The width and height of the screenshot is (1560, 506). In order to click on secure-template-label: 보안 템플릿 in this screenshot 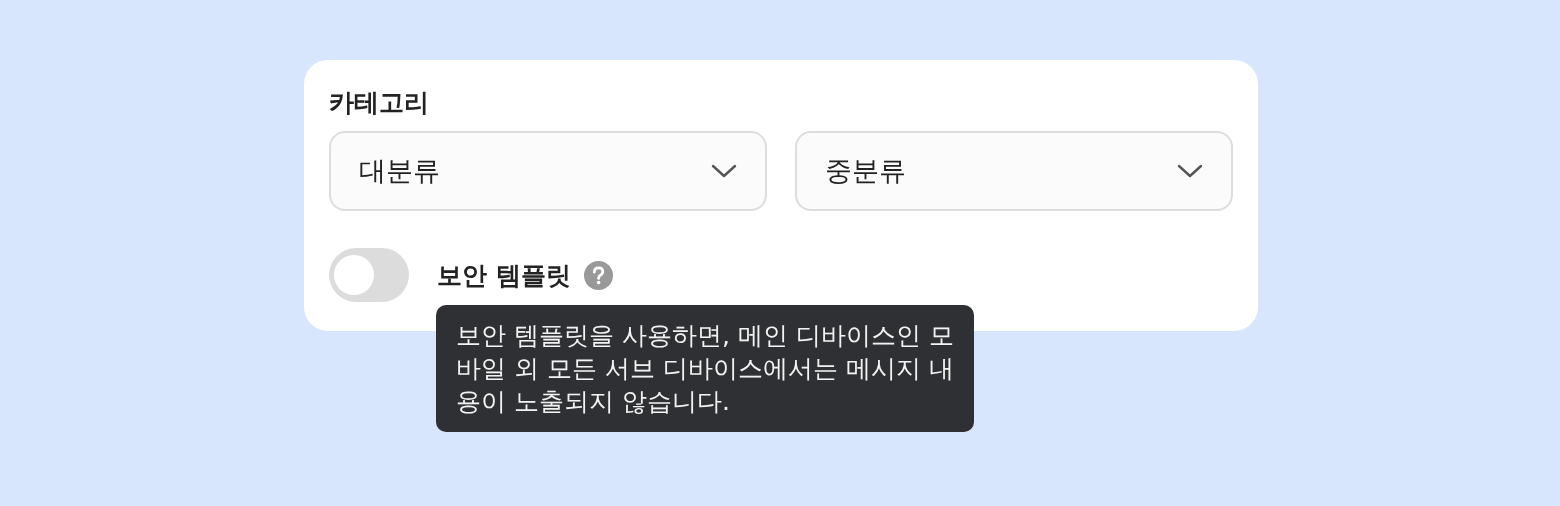, I will do `click(504, 275)`.